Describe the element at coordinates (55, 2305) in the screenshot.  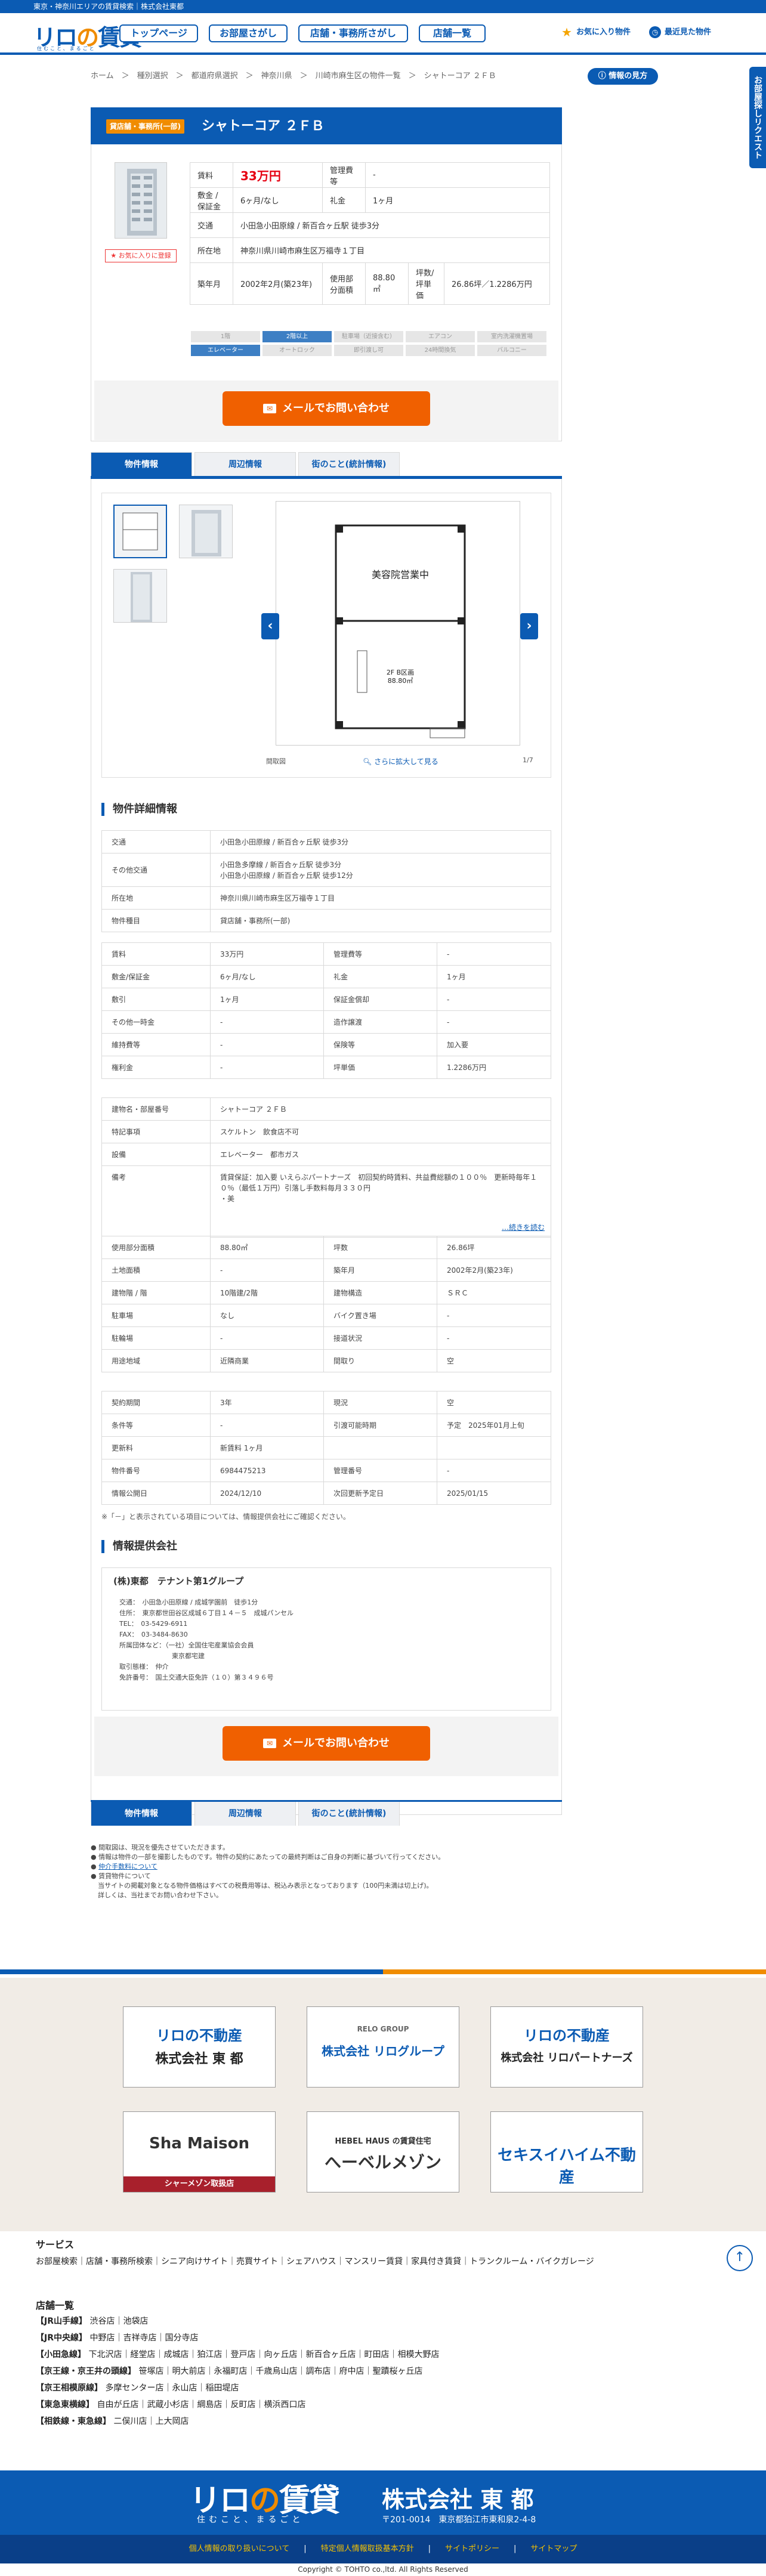
I see `stores-title: 店舗一覧` at that location.